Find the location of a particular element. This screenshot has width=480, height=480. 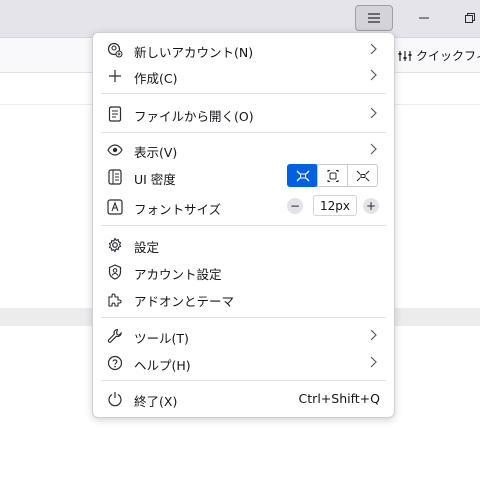

menu-item-quit: 終了(X) Ctrl+Shift+Q is located at coordinates (243, 399).